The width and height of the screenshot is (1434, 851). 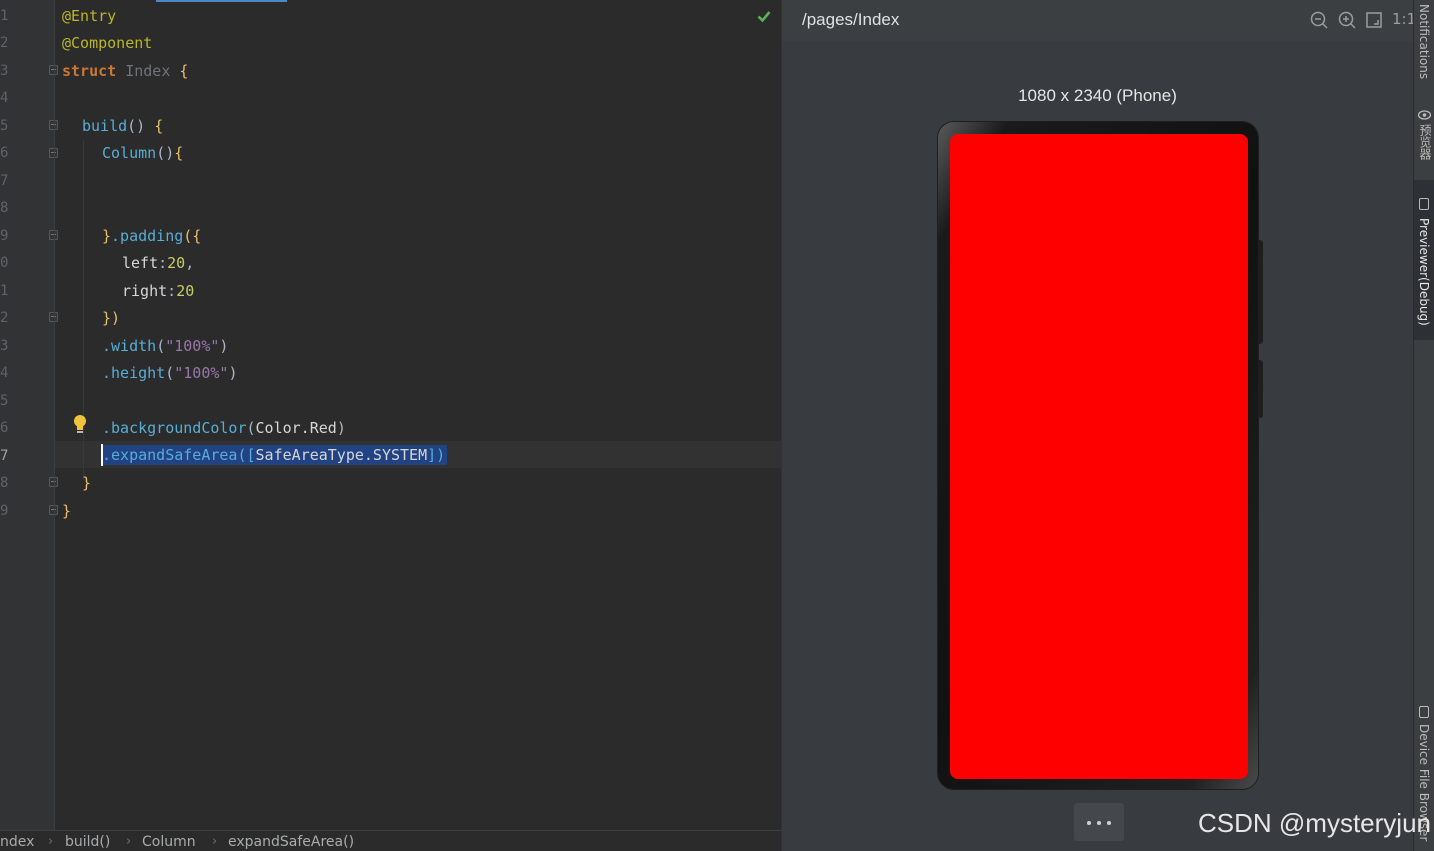 I want to click on more-button, so click(x=1099, y=822).